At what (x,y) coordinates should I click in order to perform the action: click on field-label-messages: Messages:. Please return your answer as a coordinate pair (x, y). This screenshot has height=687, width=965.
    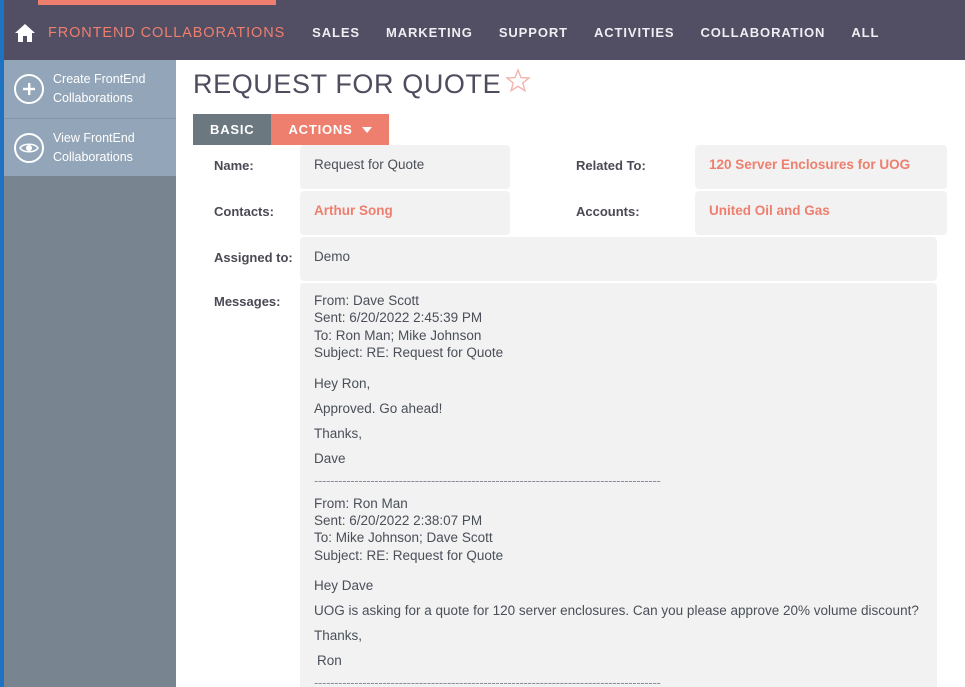
    Looking at the image, I should click on (247, 301).